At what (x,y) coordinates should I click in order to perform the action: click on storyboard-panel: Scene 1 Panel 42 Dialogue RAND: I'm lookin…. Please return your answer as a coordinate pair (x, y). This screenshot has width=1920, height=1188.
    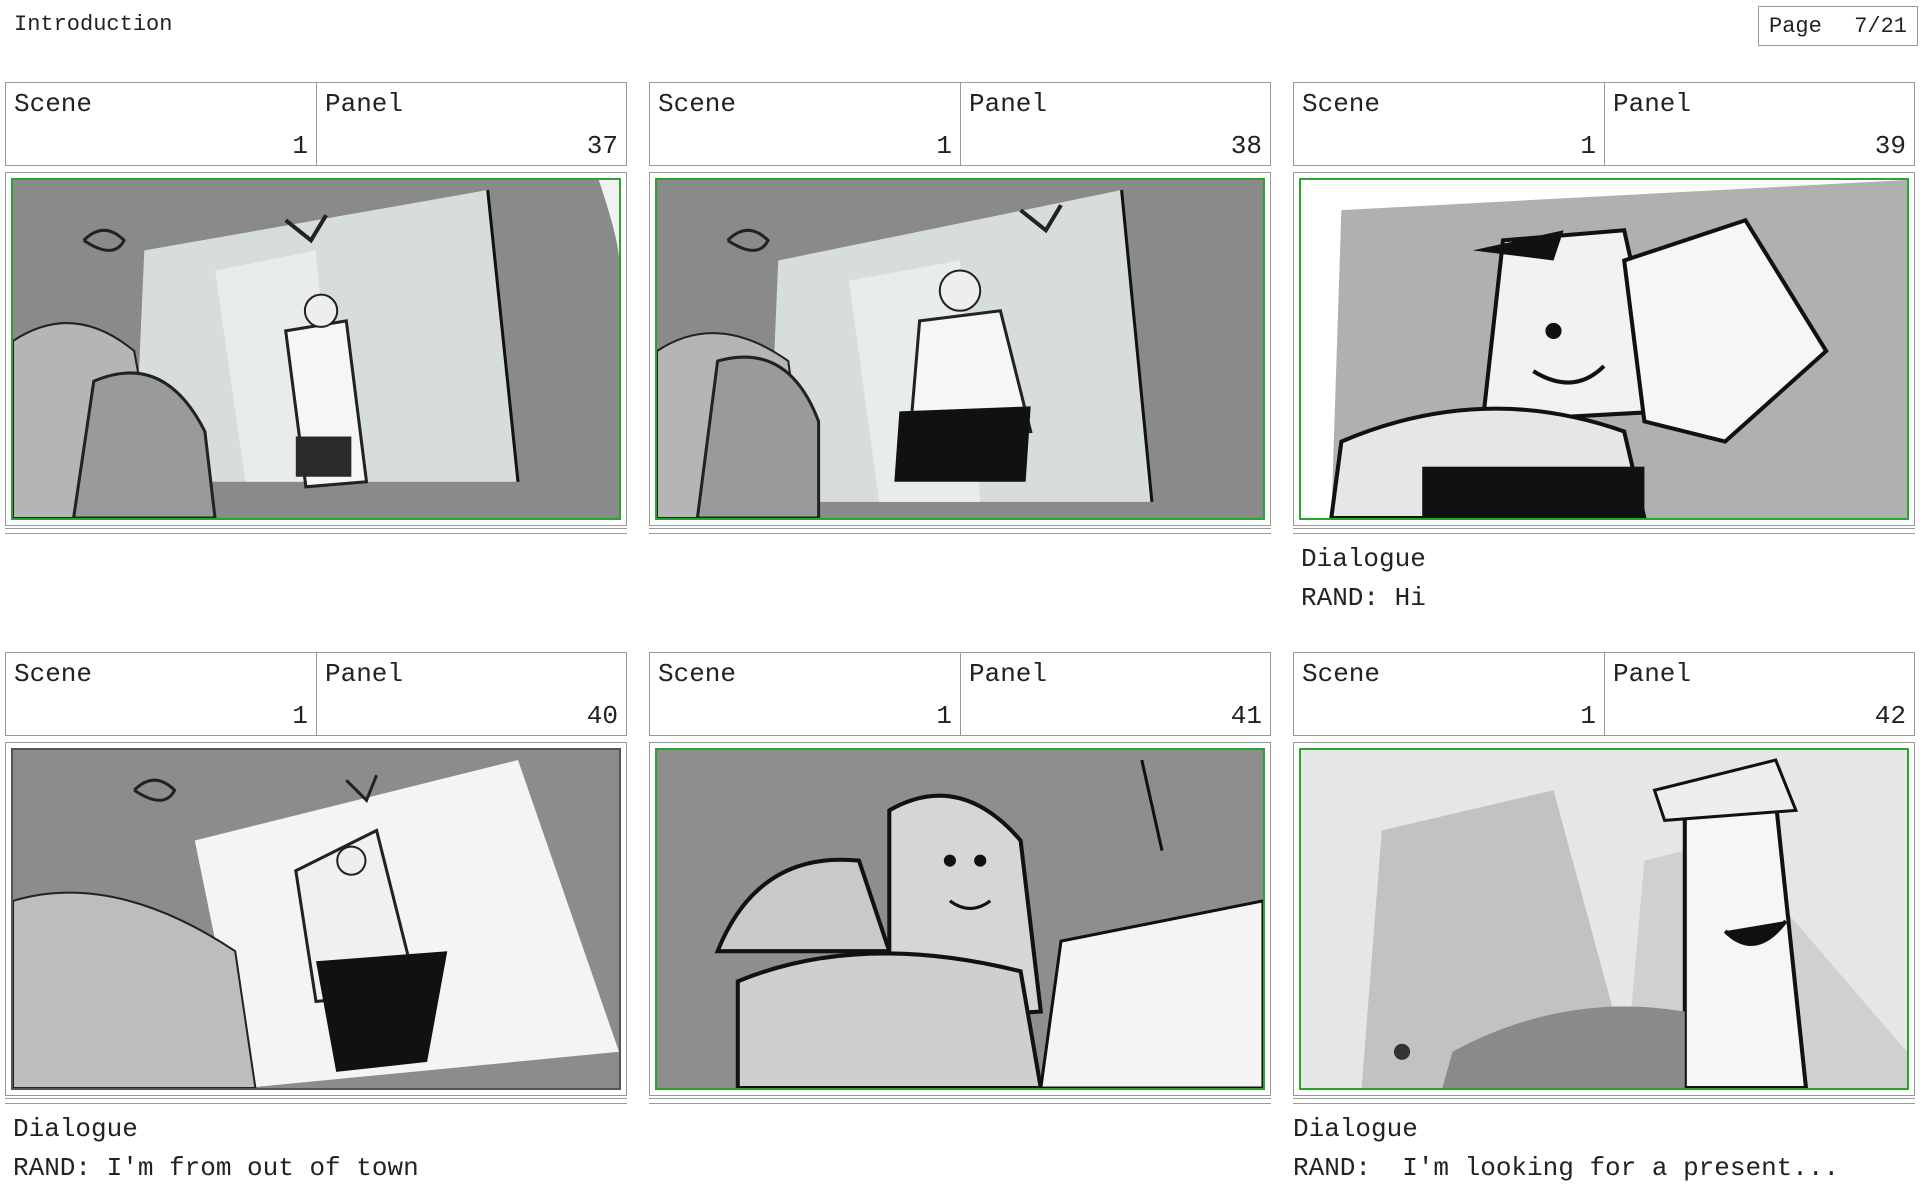
    Looking at the image, I should click on (1604, 920).